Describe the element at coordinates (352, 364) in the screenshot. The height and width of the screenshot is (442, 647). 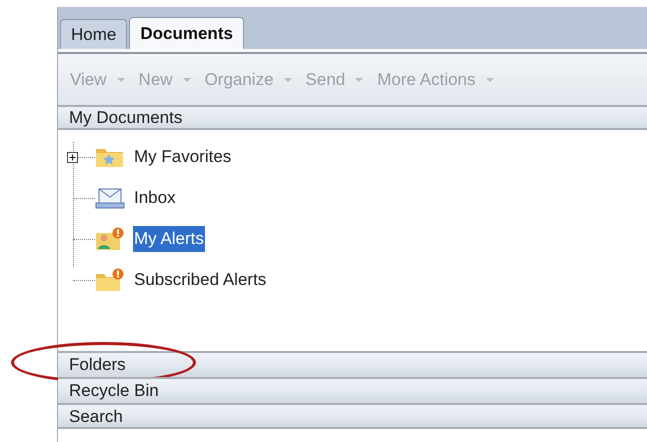
I see `section-header: Folders` at that location.